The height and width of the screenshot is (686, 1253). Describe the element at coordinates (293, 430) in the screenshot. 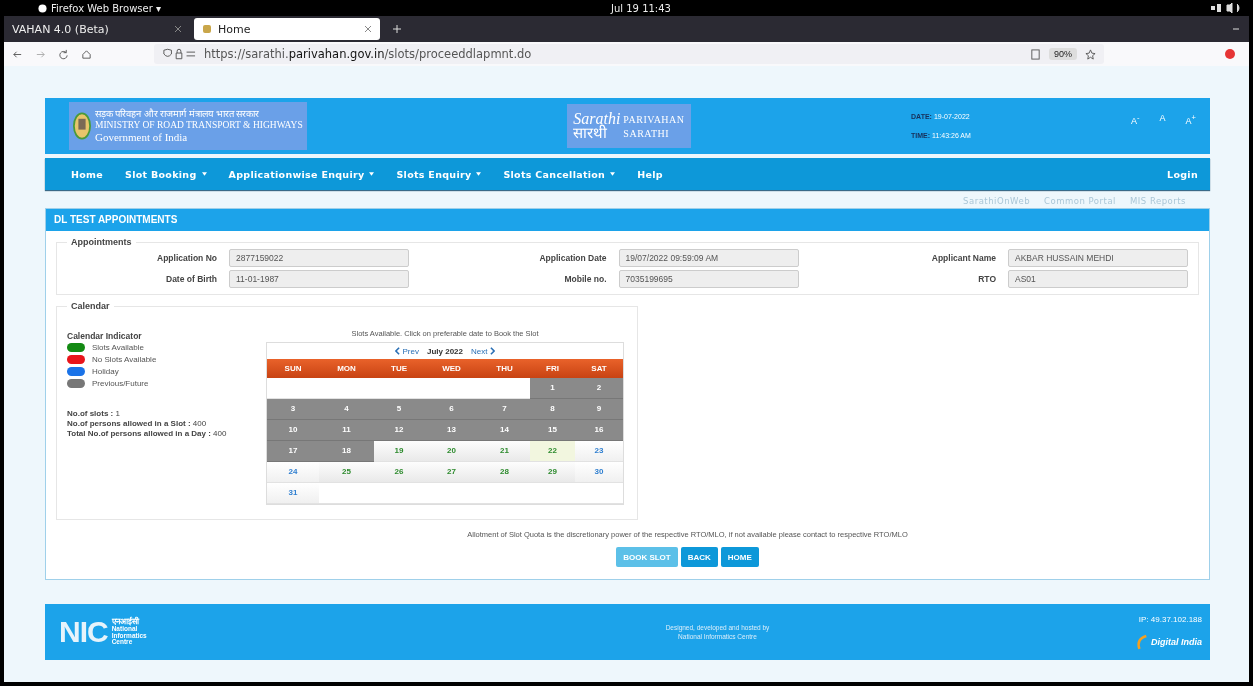

I see `day-cell: 10` at that location.